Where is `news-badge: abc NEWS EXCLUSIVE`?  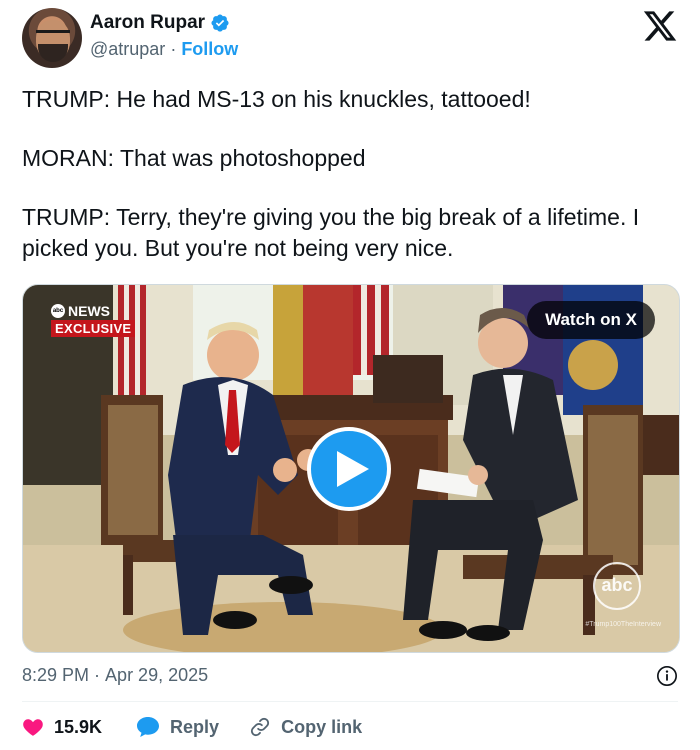
news-badge: abc NEWS EXCLUSIVE is located at coordinates (93, 320).